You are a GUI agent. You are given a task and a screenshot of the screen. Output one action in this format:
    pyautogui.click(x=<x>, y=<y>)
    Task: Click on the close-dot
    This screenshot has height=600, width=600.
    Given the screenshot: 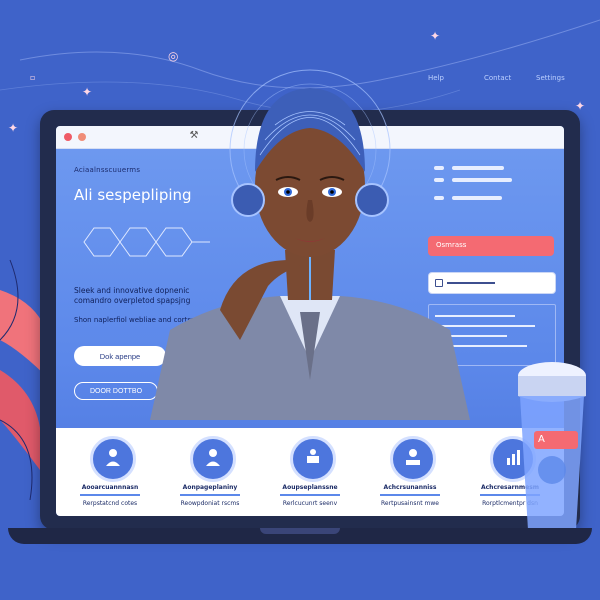 What is the action you would take?
    pyautogui.click(x=68, y=137)
    